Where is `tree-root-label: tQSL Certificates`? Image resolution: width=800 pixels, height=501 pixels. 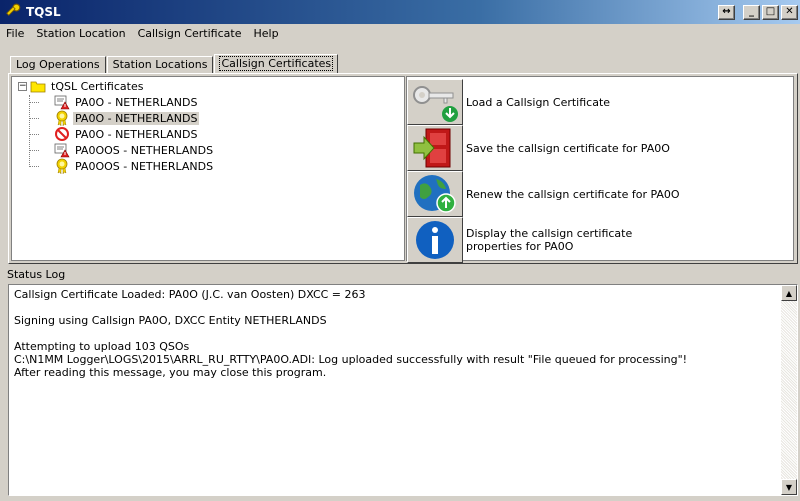 tree-root-label: tQSL Certificates is located at coordinates (97, 86).